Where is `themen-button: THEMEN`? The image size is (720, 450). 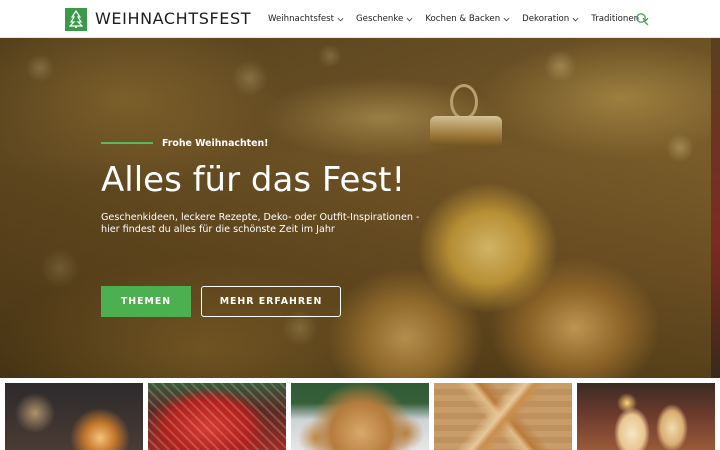 themen-button: THEMEN is located at coordinates (146, 301).